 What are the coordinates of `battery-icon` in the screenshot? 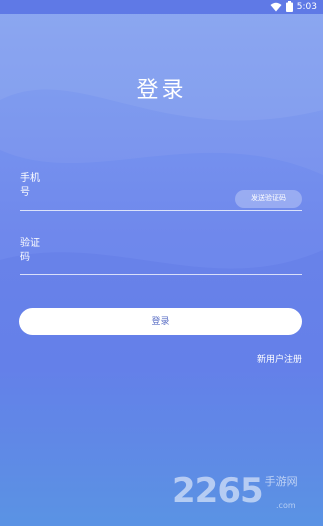 It's located at (289, 6).